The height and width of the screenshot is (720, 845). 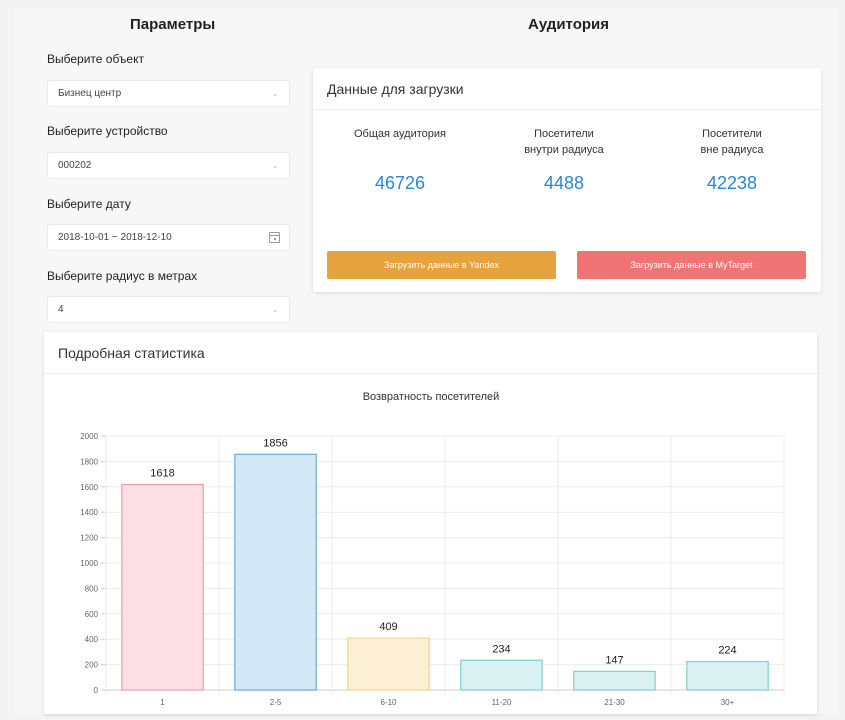 I want to click on total-audience-label: Общая аудитория, so click(x=400, y=134).